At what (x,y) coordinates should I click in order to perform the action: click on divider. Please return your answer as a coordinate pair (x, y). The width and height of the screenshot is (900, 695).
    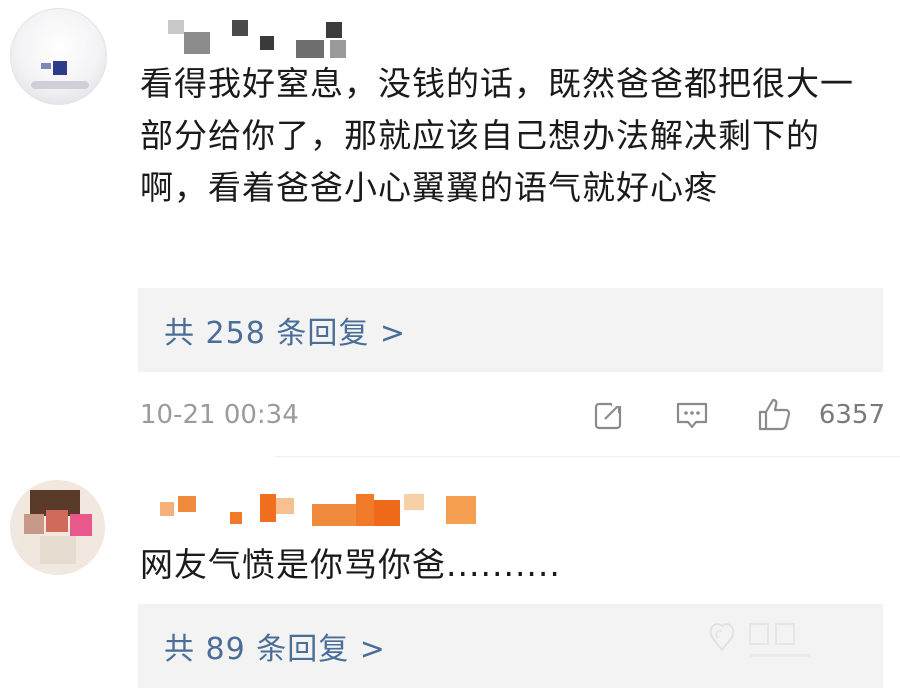
    Looking at the image, I should click on (587, 456).